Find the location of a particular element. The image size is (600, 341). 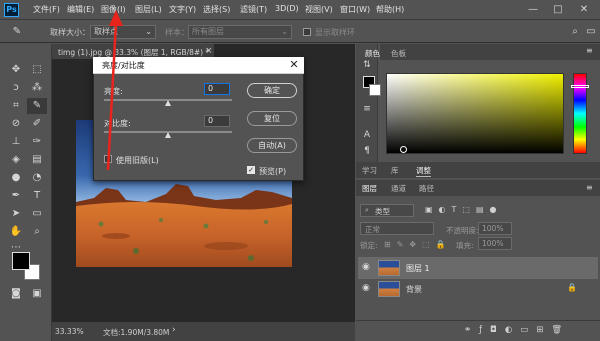

adjustments-panel-icon: ≡ is located at coordinates (367, 110).